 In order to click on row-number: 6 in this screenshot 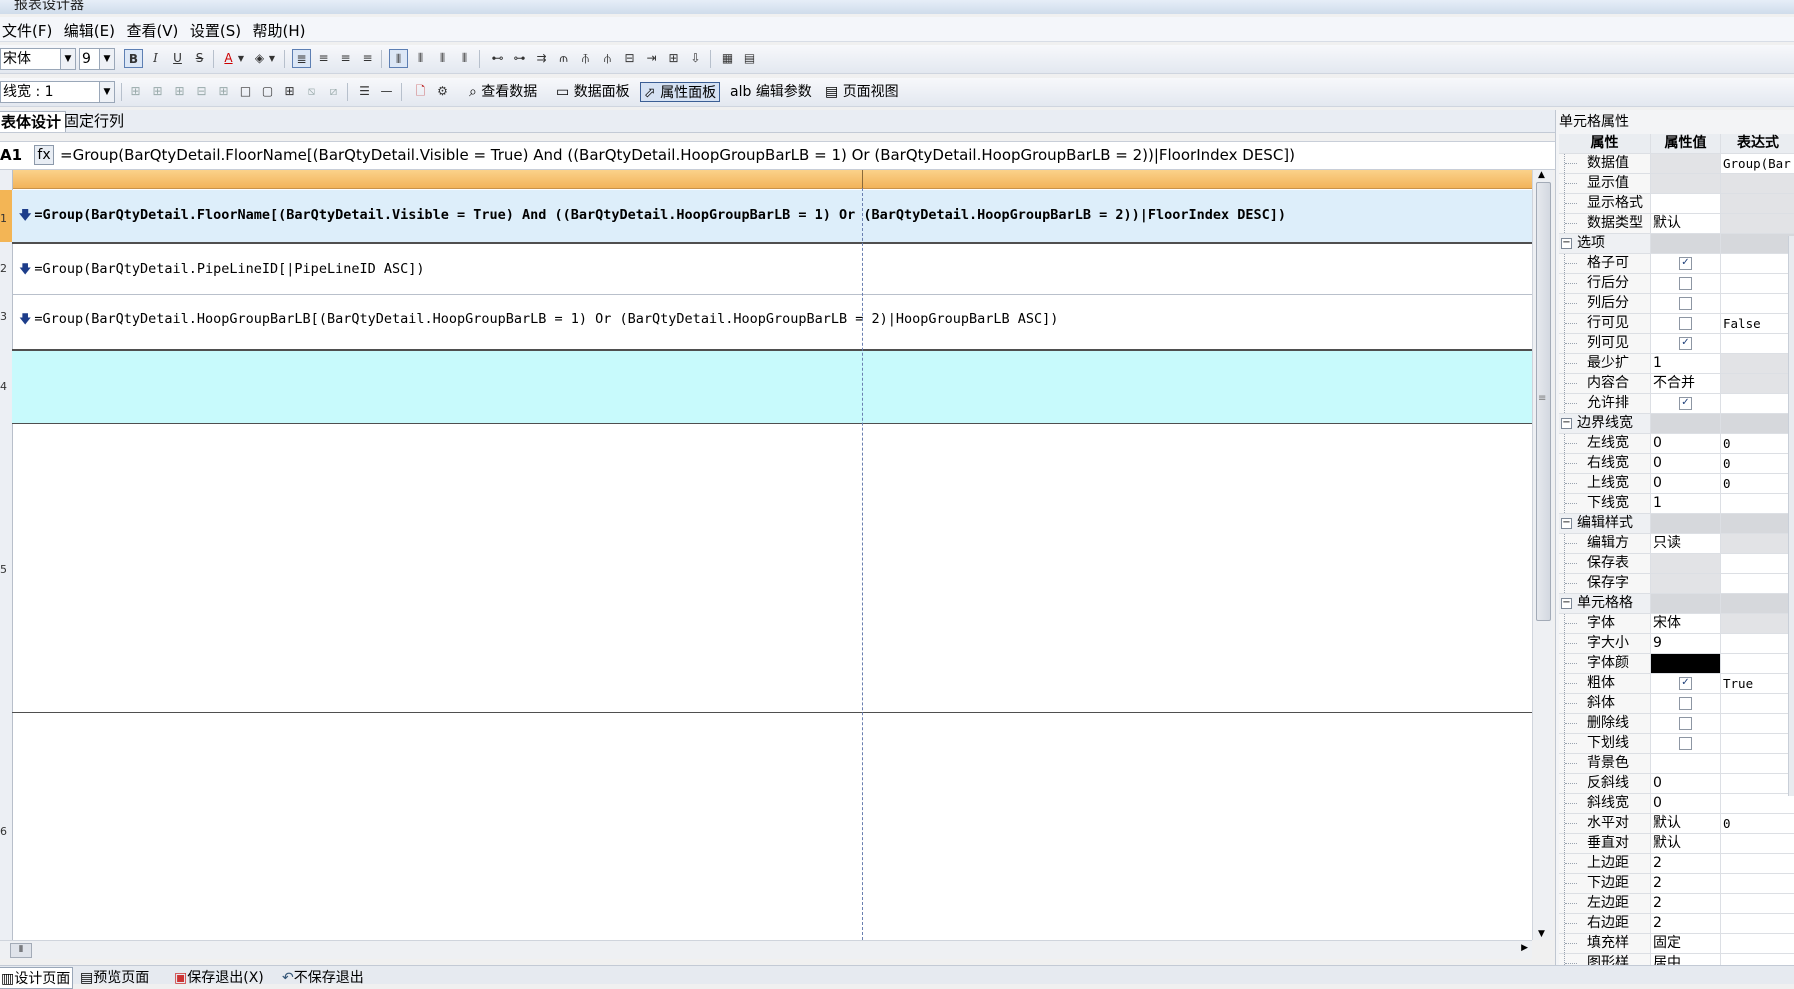, I will do `click(6, 831)`.